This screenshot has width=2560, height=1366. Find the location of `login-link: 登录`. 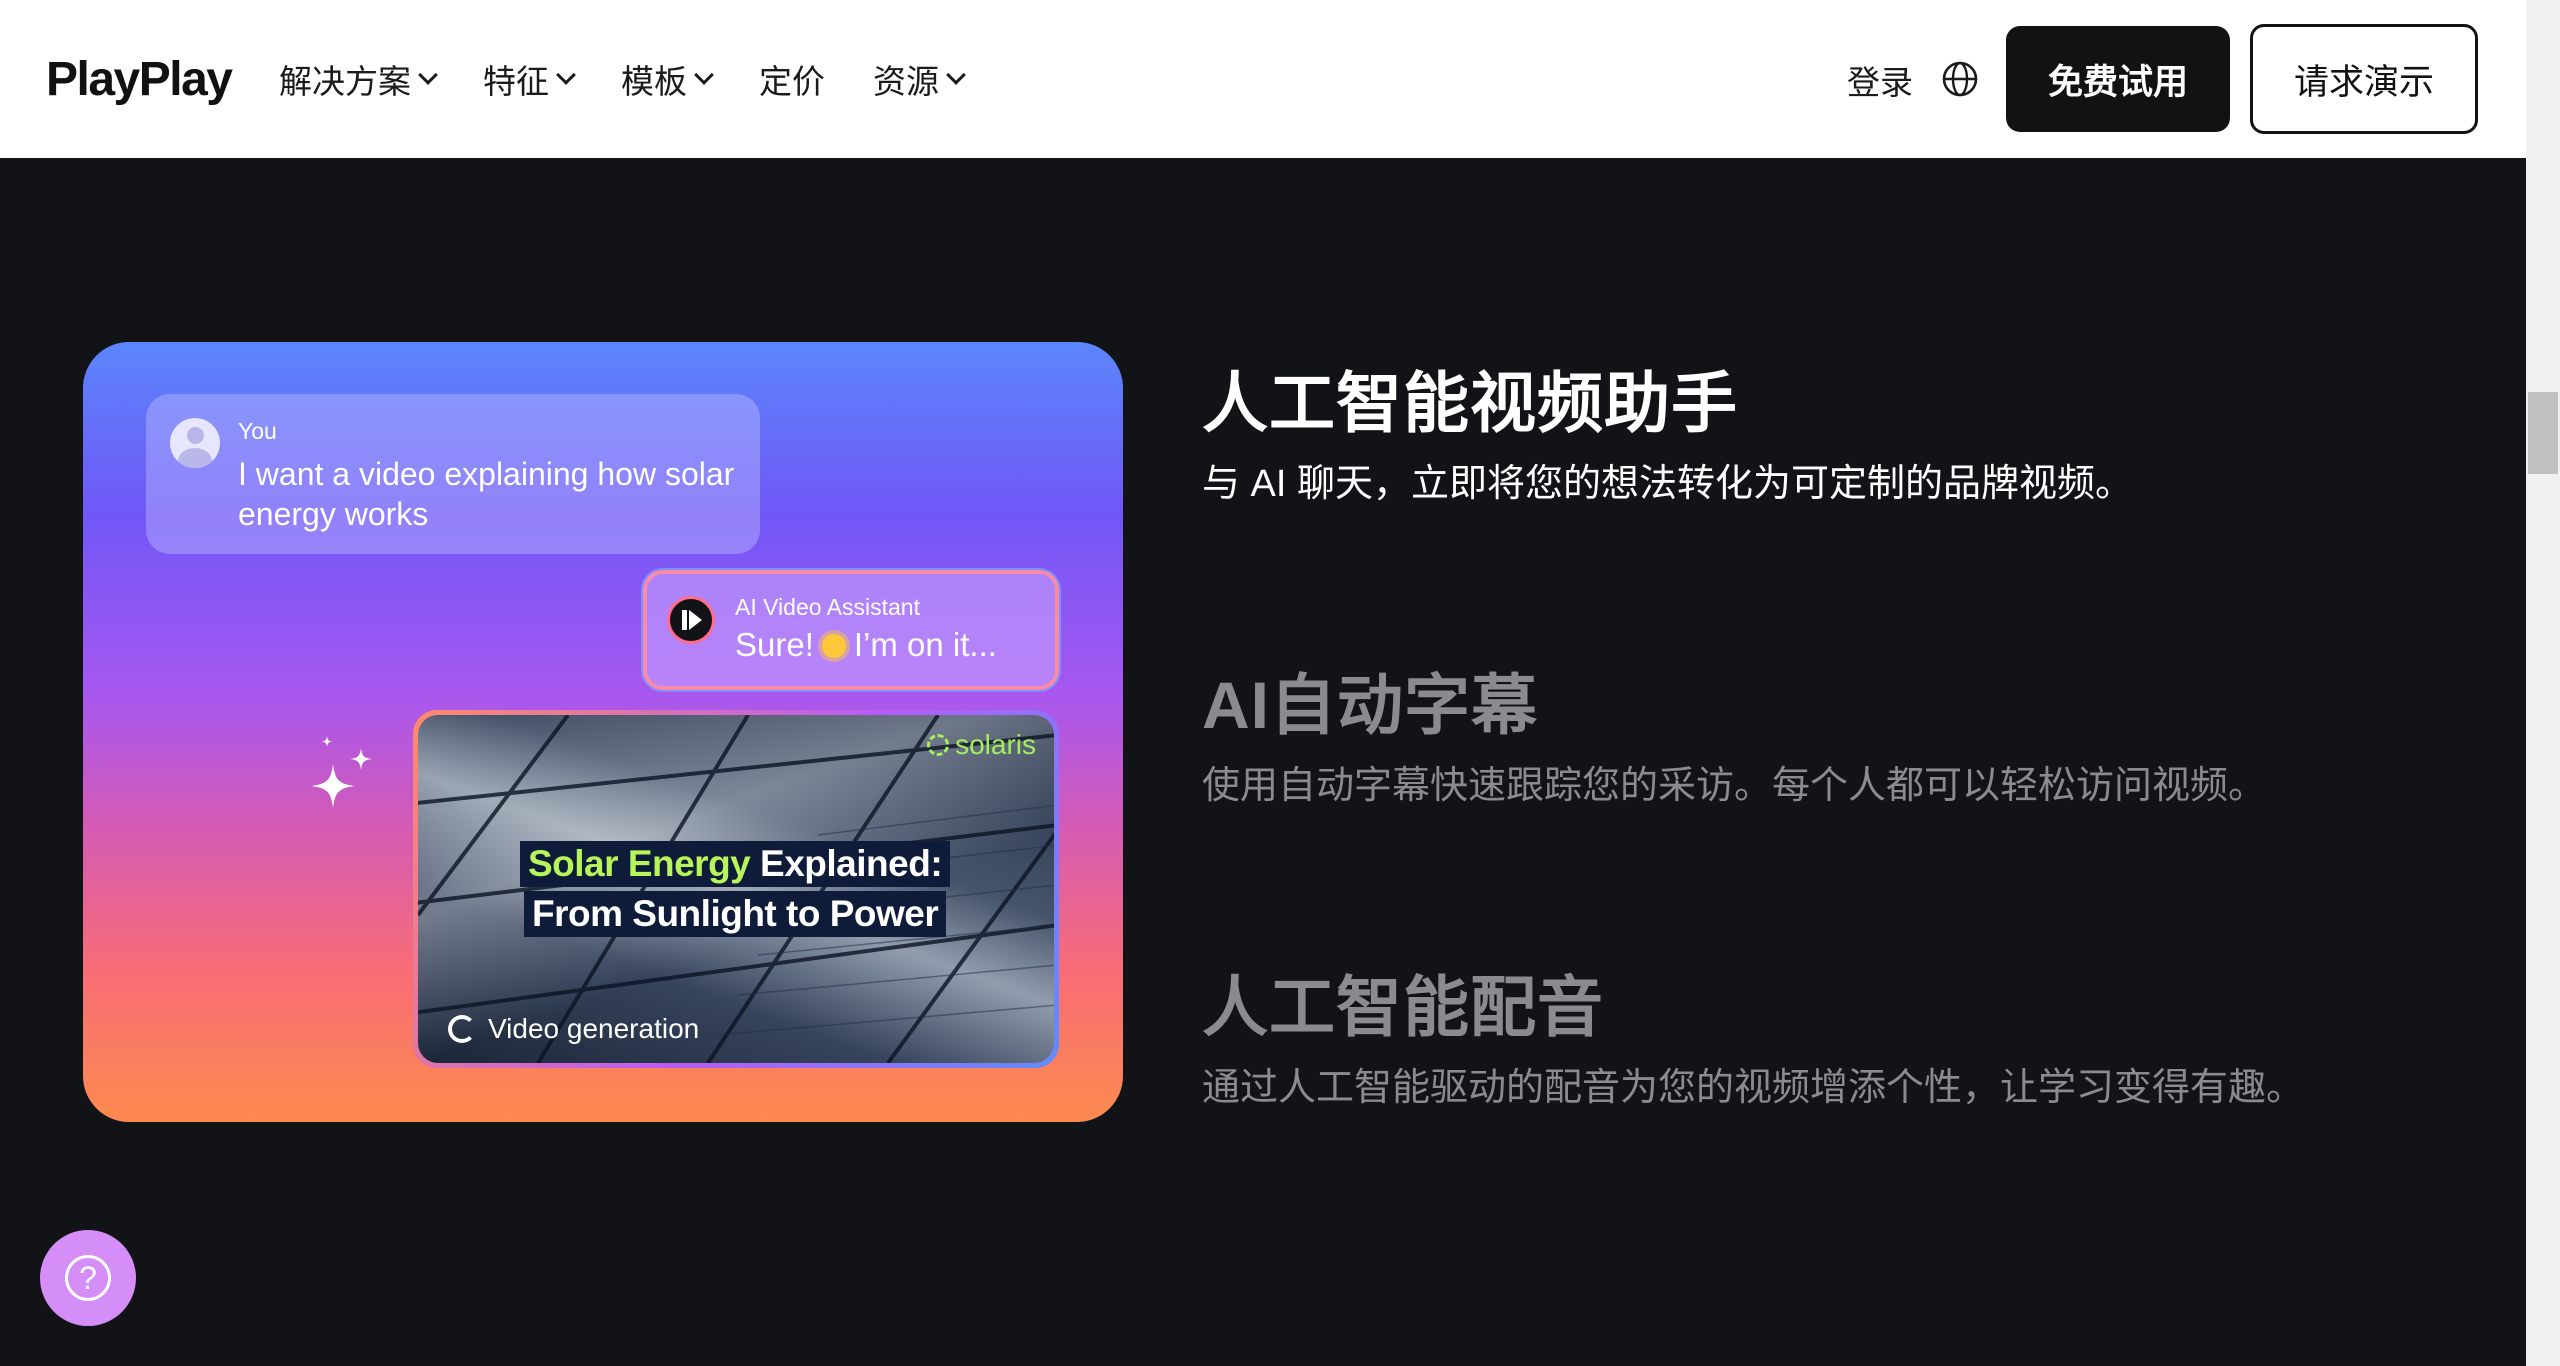

login-link: 登录 is located at coordinates (1880, 80).